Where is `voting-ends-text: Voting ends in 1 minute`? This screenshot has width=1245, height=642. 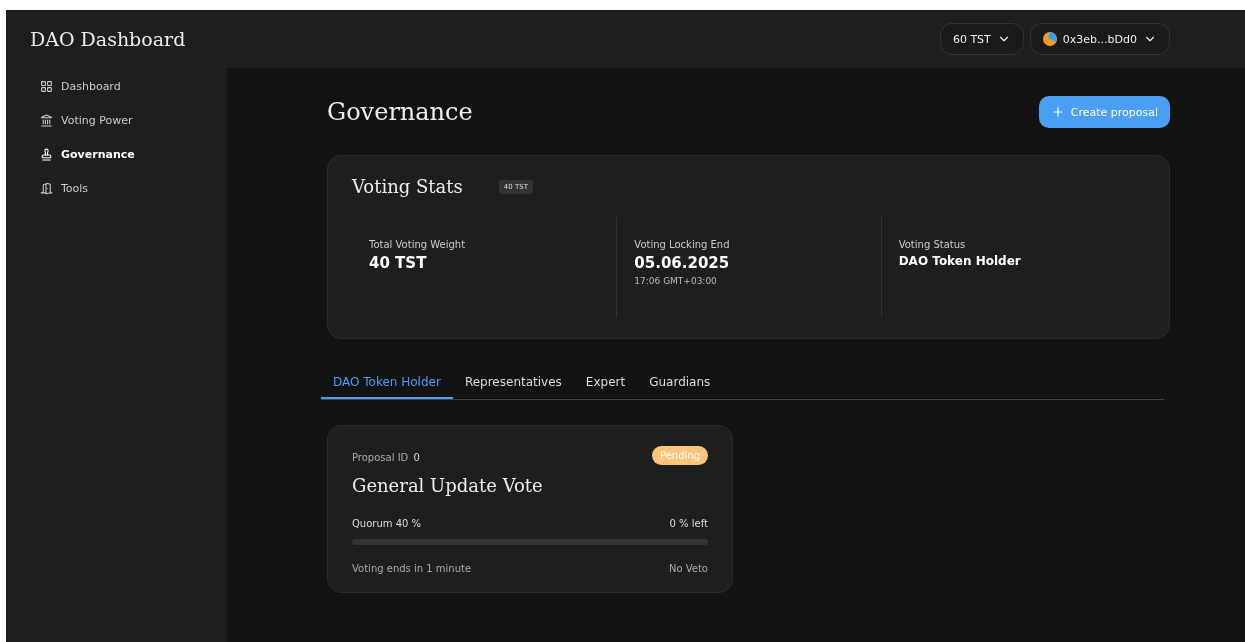 voting-ends-text: Voting ends in 1 minute is located at coordinates (412, 568).